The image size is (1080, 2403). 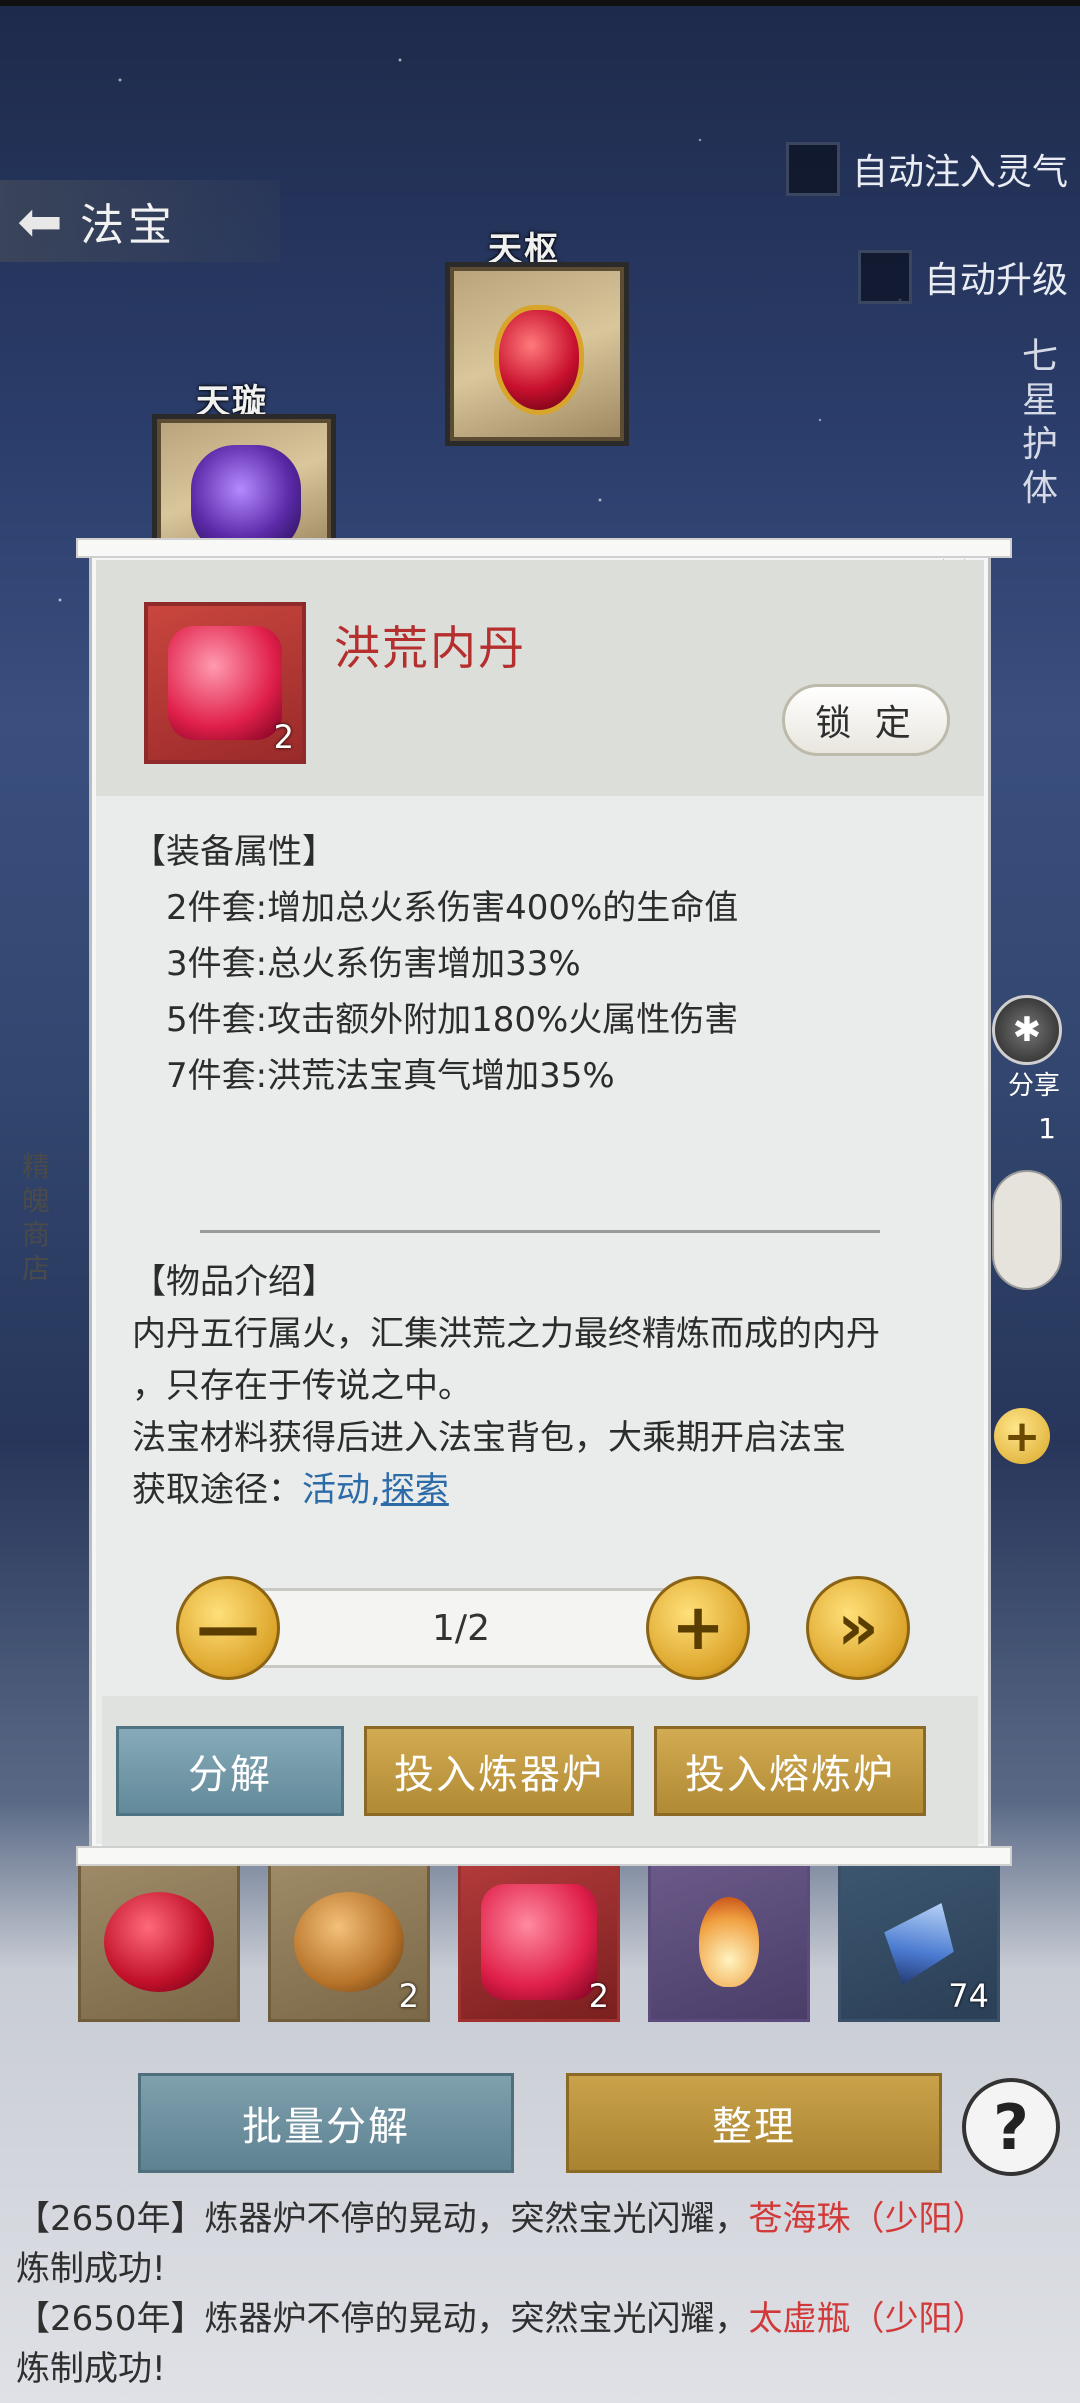 What do you see at coordinates (540, 3) in the screenshot?
I see `status-bar` at bounding box center [540, 3].